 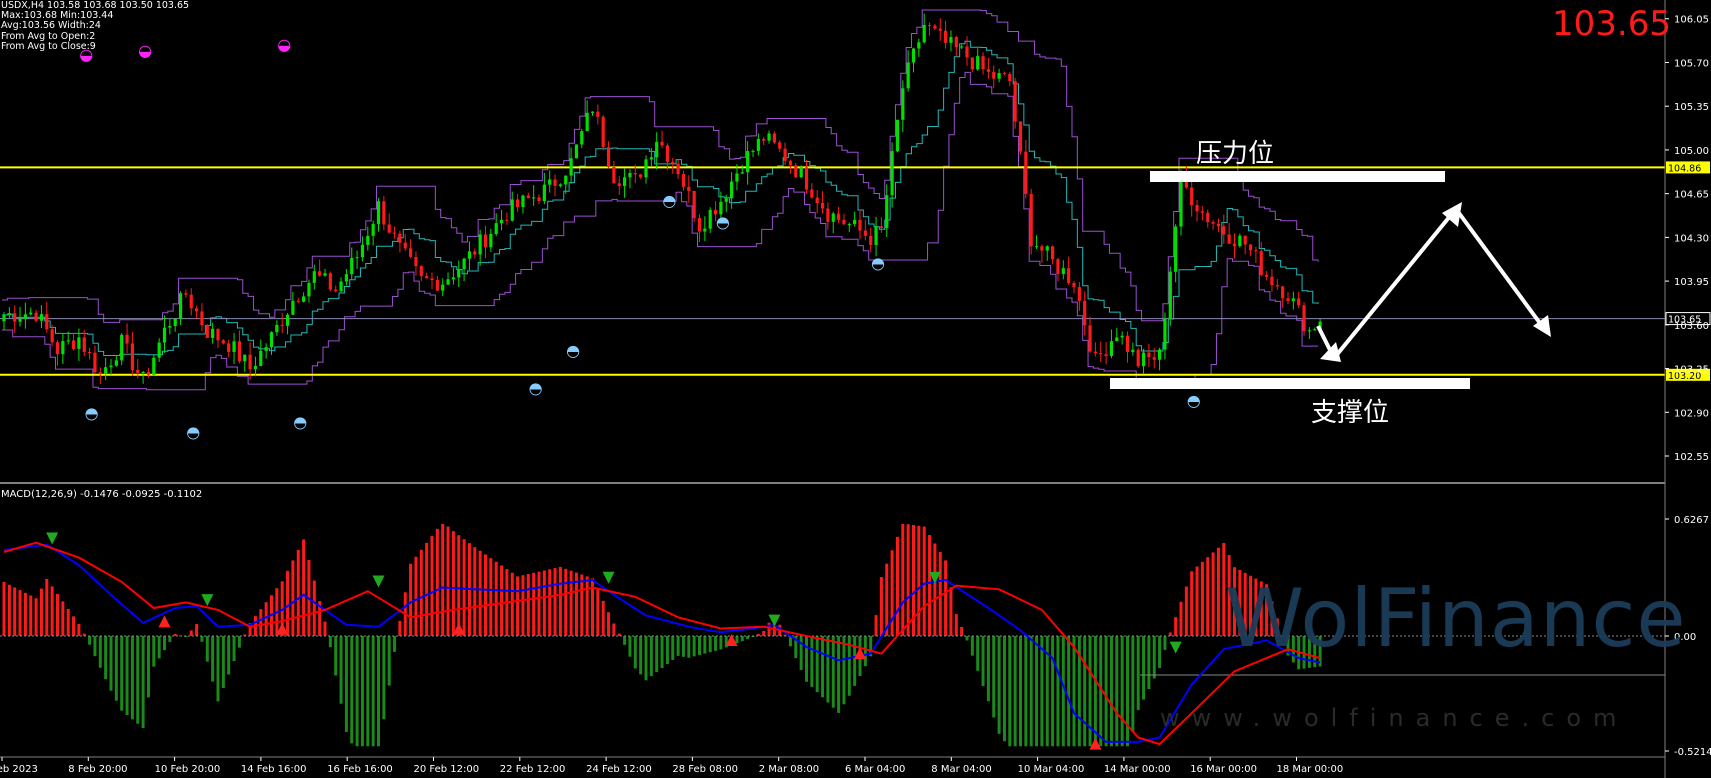 I want to click on time-axis-label: 14 Mar 00:00, so click(x=1137, y=769).